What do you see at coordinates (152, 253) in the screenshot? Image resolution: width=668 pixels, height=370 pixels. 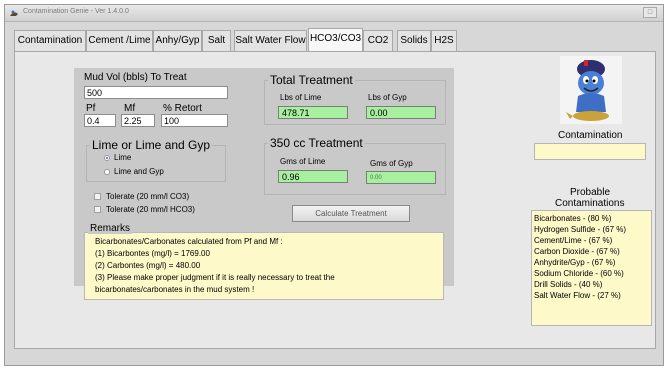 I see `remark-line: (1) Bicarbontes (mg/l) = 1769.00` at bounding box center [152, 253].